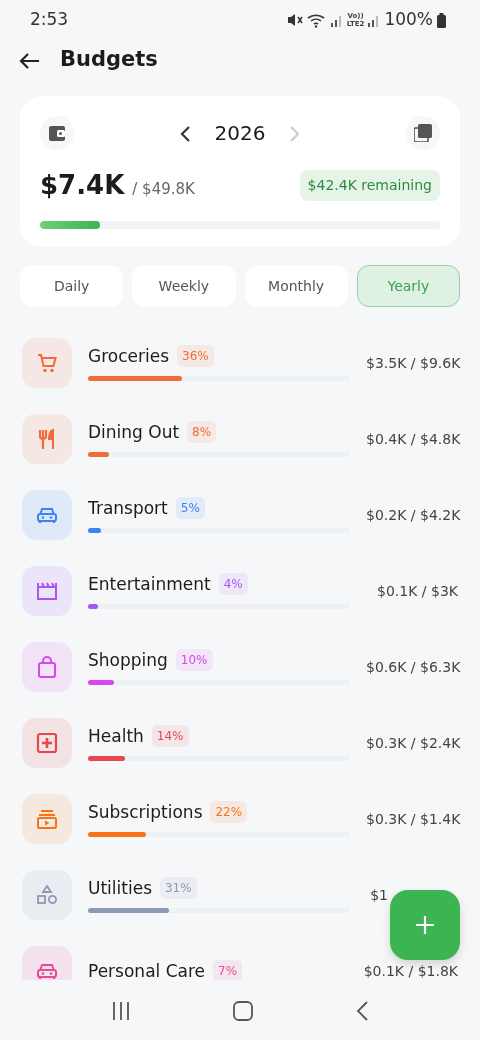 The image size is (480, 1040). What do you see at coordinates (228, 970) in the screenshot?
I see `percent-label: 7%` at bounding box center [228, 970].